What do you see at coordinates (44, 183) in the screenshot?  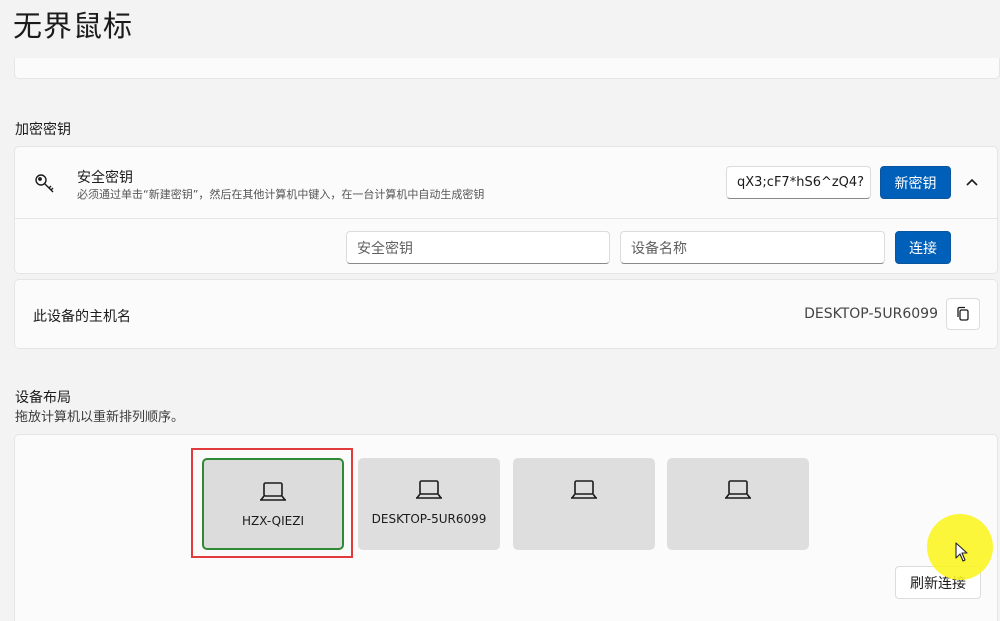 I see `key-icon` at bounding box center [44, 183].